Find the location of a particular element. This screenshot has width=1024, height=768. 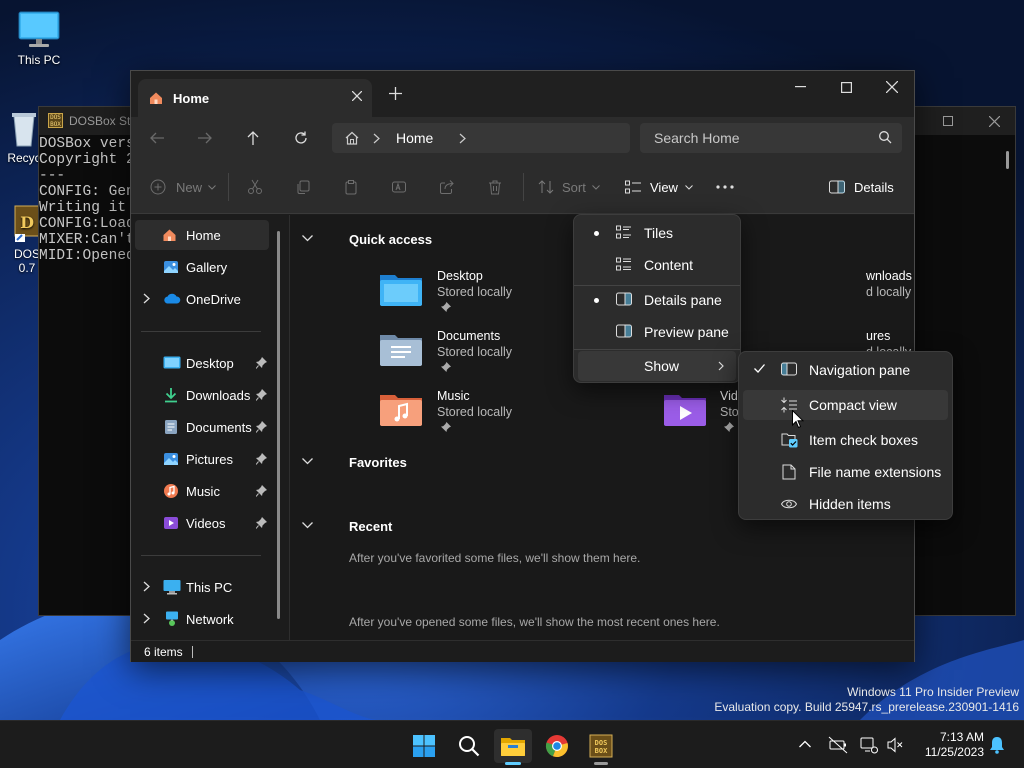

sort-icon is located at coordinates (546, 187).